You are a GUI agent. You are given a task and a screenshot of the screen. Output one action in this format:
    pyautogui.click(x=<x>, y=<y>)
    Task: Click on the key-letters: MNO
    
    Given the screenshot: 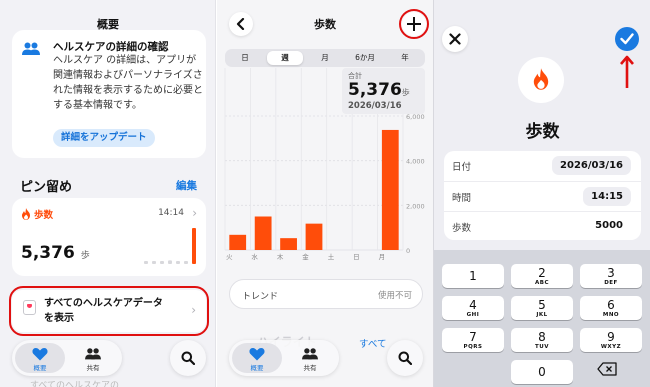 What is the action you would take?
    pyautogui.click(x=611, y=315)
    